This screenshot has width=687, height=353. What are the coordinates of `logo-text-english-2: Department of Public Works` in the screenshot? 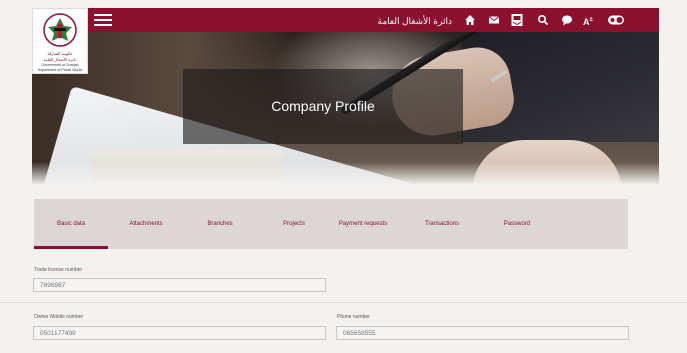 It's located at (60, 70).